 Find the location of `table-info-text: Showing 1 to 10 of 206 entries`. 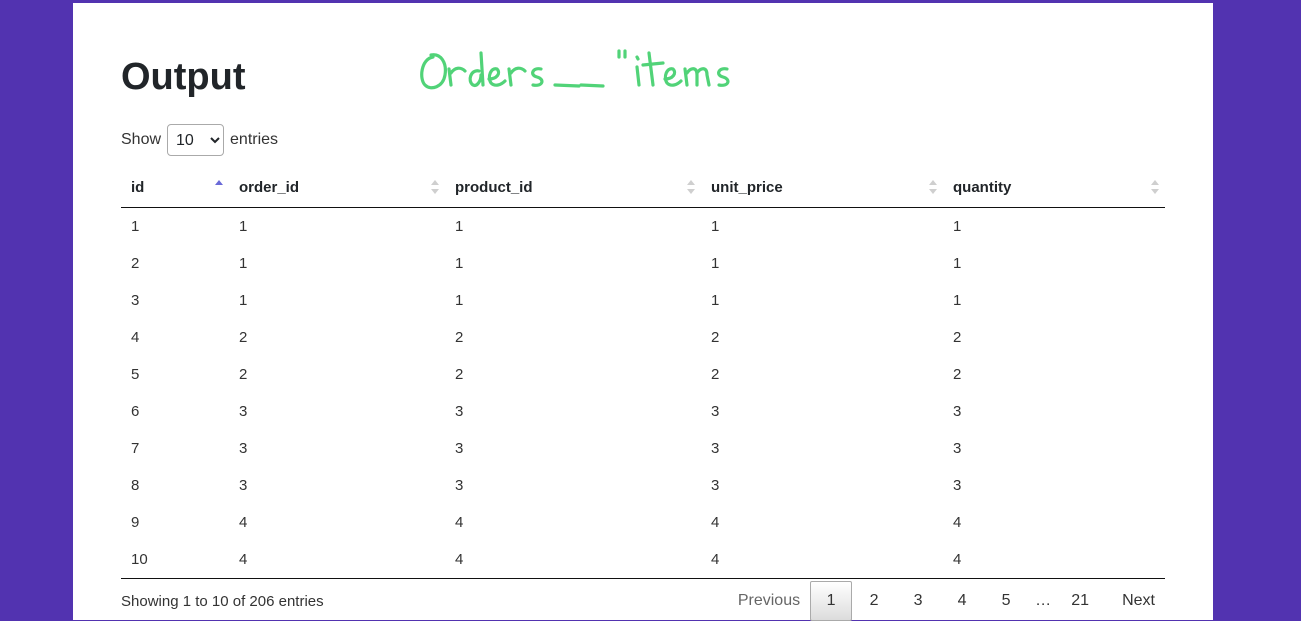

table-info-text: Showing 1 to 10 of 206 entries is located at coordinates (222, 601).